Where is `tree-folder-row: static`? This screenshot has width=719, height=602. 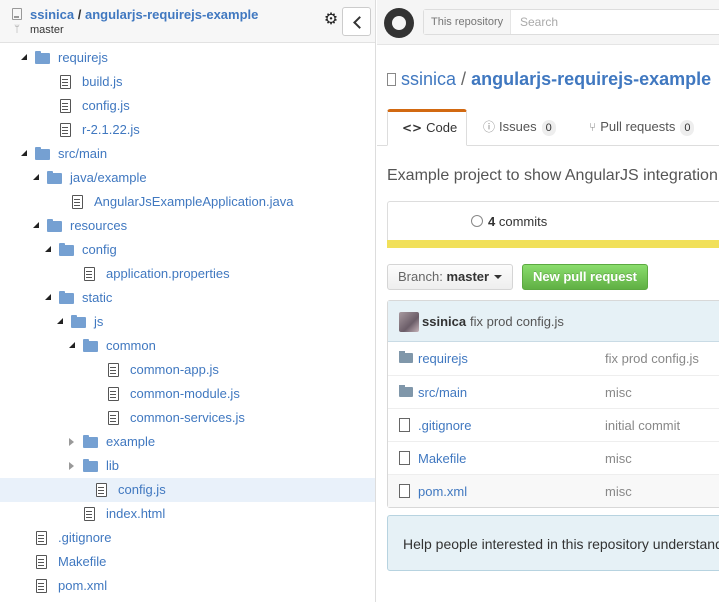 tree-folder-row: static is located at coordinates (187, 298).